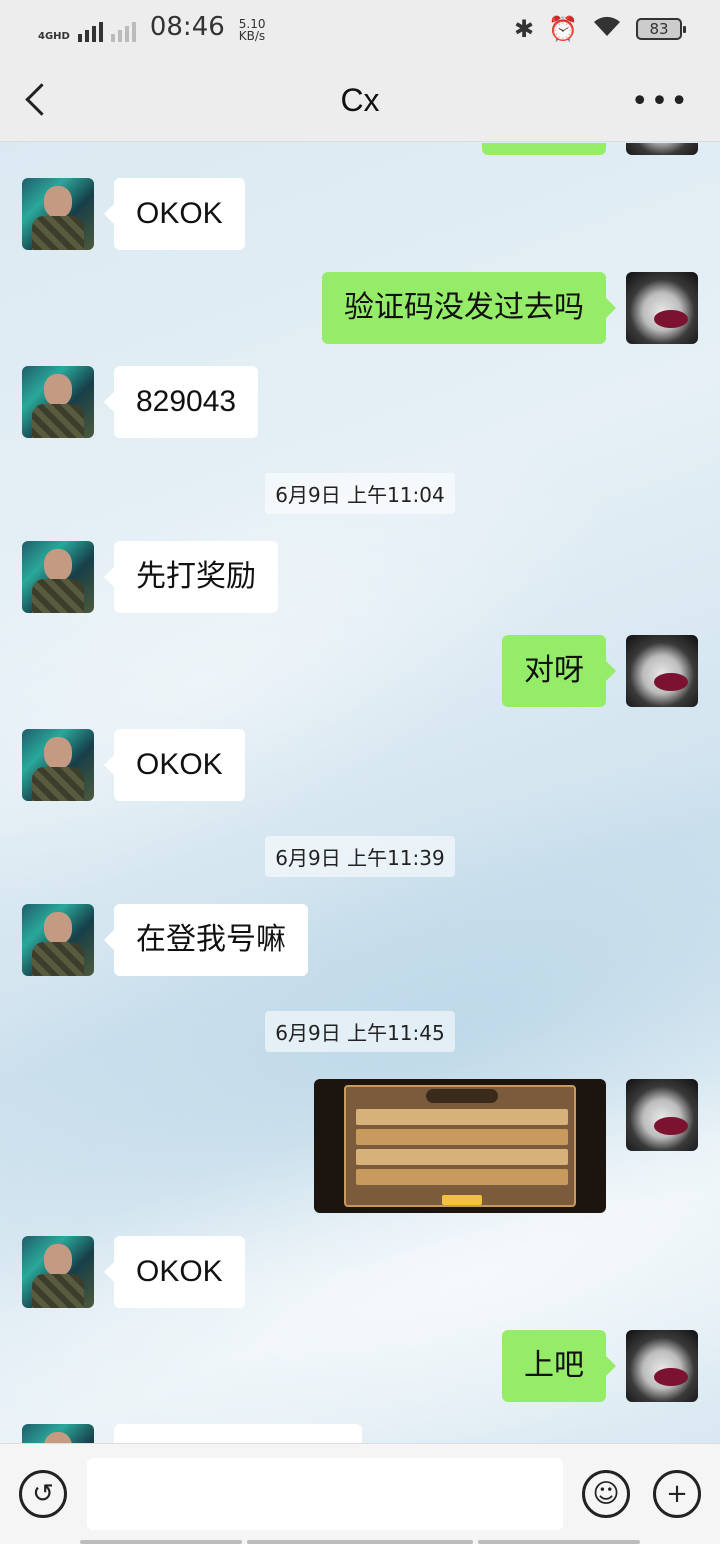 The height and width of the screenshot is (1544, 720). What do you see at coordinates (123, 30) in the screenshot?
I see `signal-2-icon` at bounding box center [123, 30].